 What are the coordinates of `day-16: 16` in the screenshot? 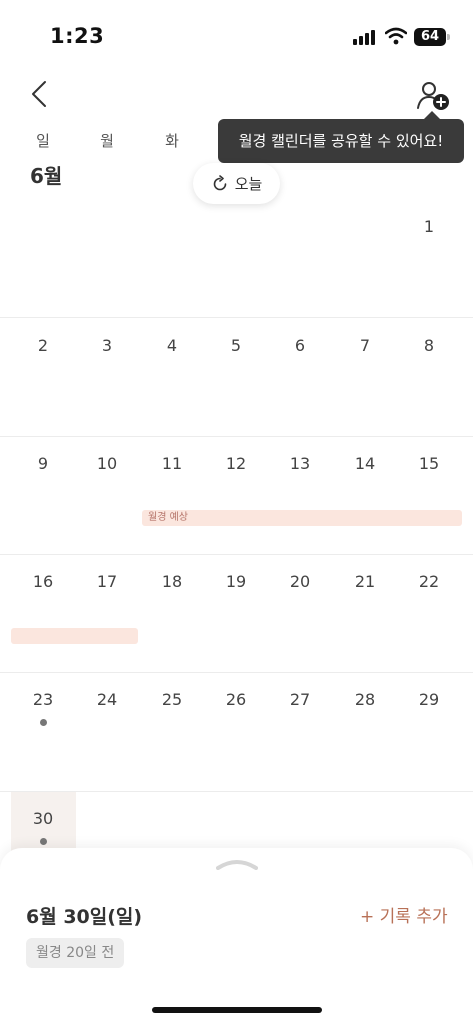 It's located at (43, 581).